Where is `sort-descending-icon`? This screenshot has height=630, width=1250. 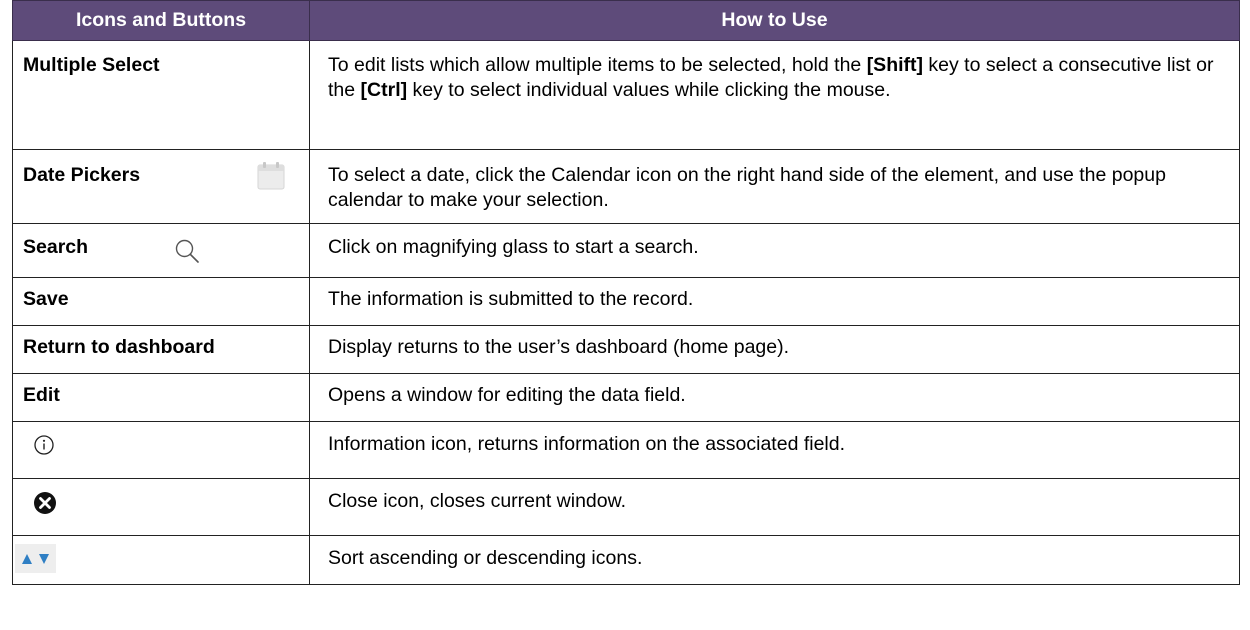
sort-descending-icon is located at coordinates (44, 559).